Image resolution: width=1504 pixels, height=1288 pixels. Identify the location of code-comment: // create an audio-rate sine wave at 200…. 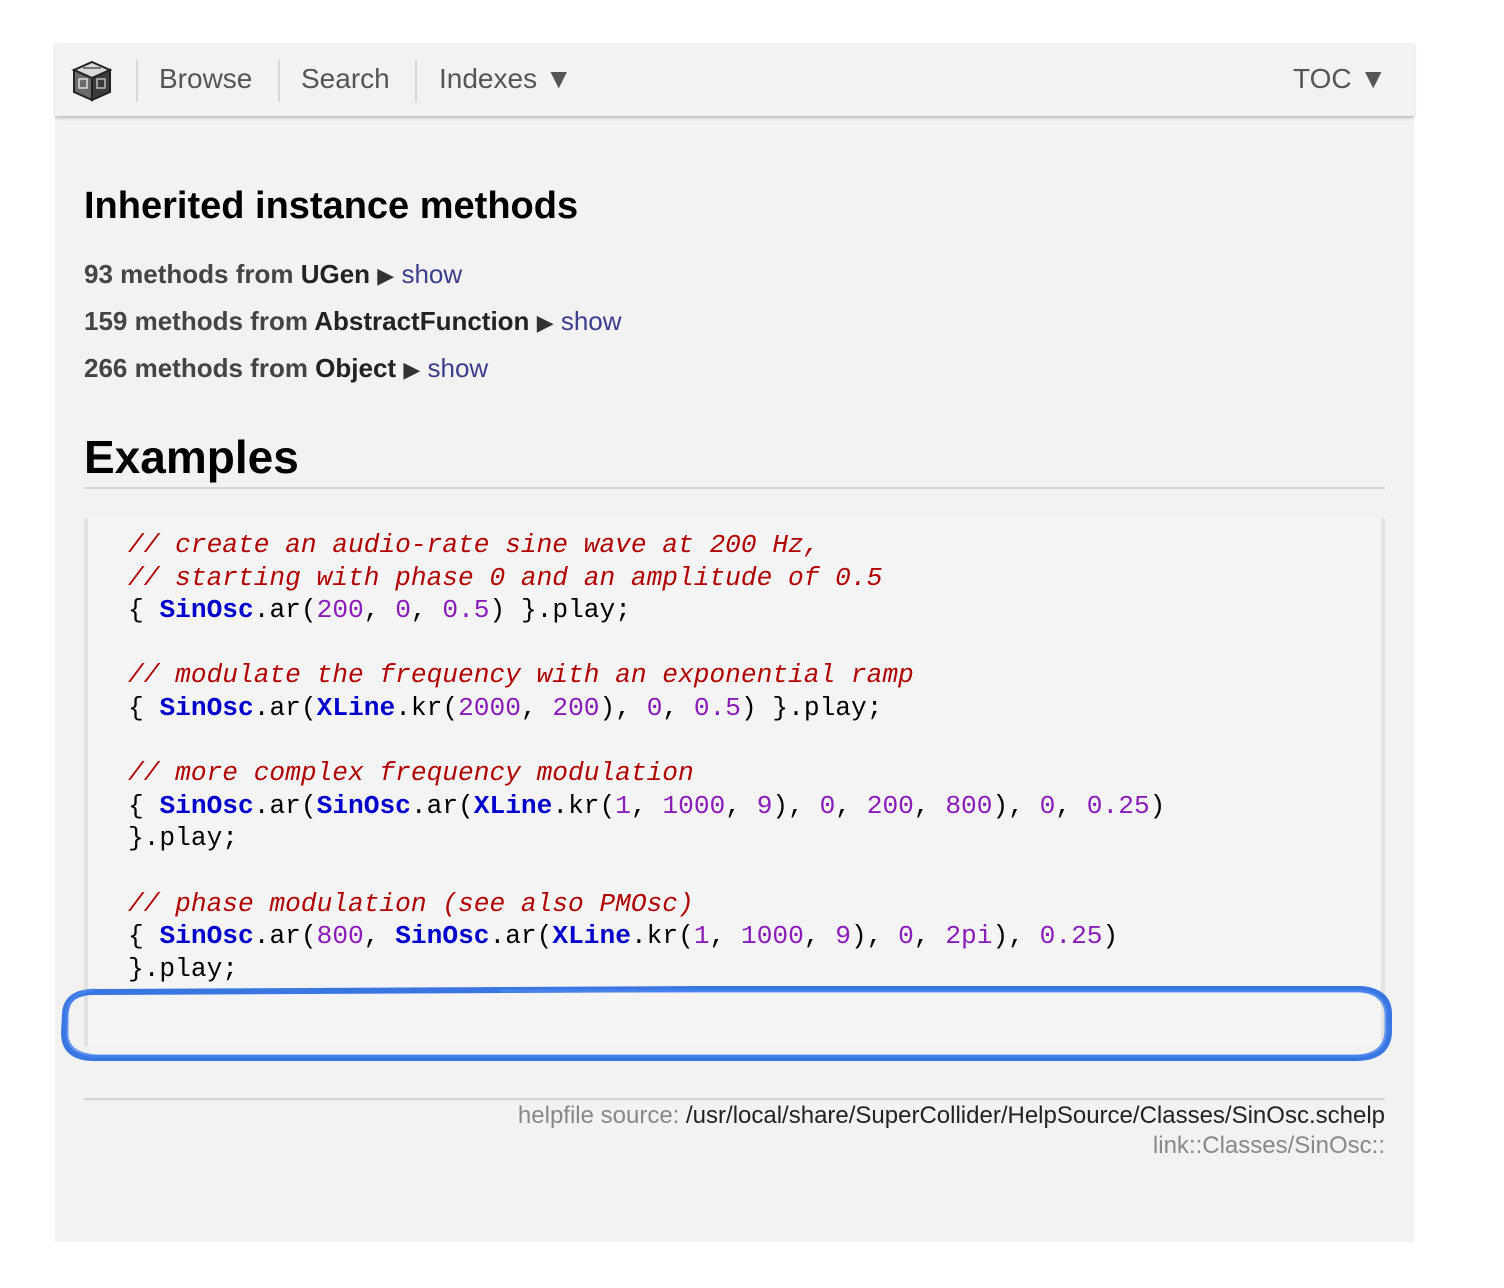
(474, 545).